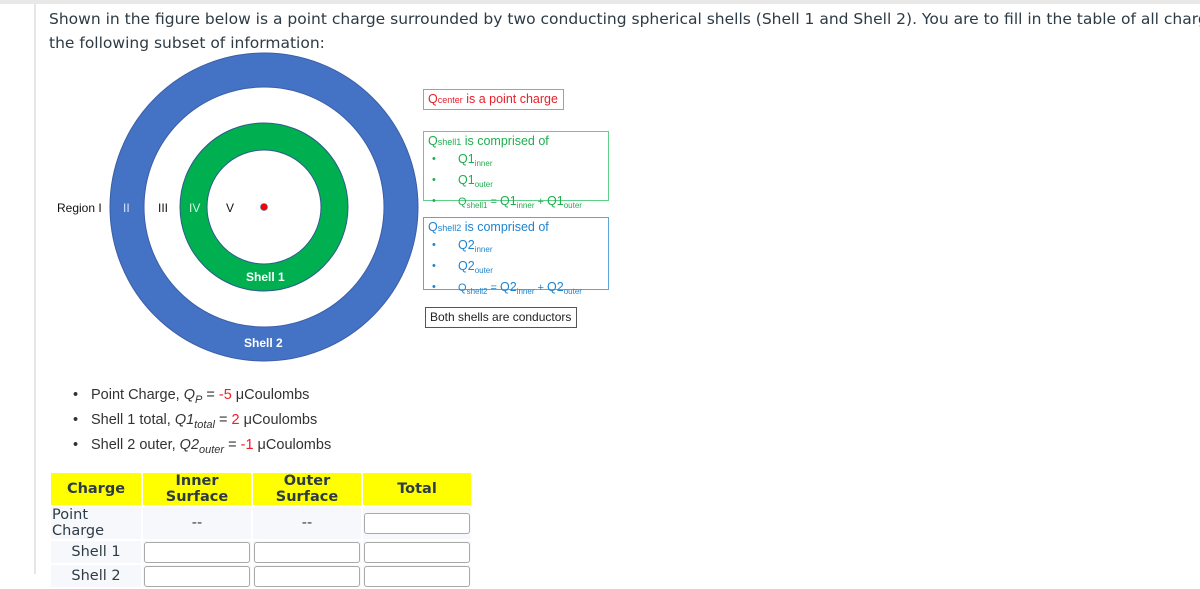 Image resolution: width=1200 pixels, height=589 pixels. I want to click on point-charge-dot, so click(264, 207).